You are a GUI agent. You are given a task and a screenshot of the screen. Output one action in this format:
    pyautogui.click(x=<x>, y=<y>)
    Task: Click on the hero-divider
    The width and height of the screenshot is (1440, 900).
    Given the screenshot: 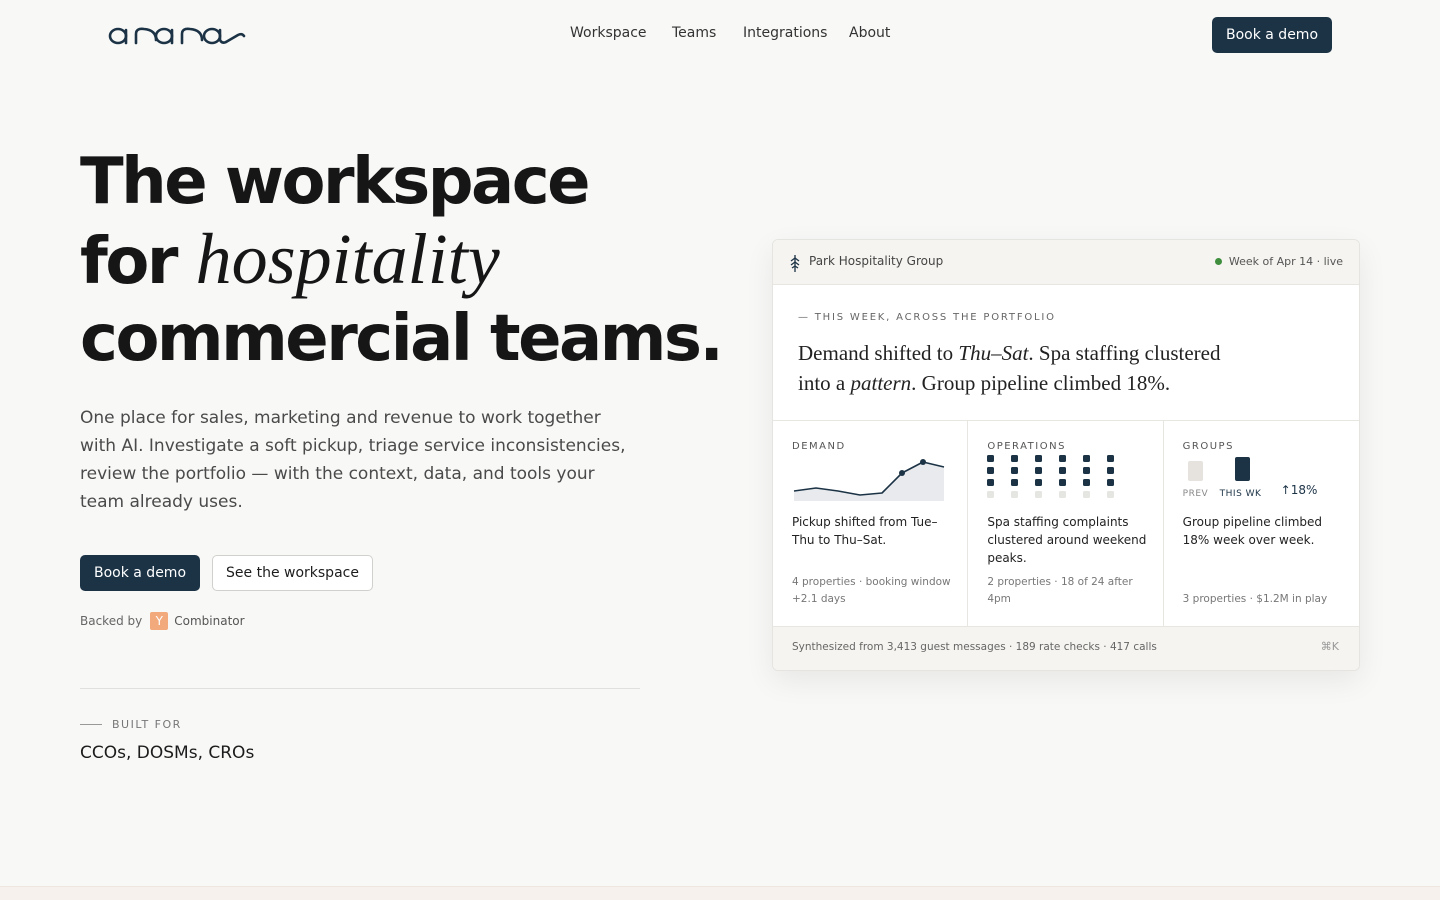 What is the action you would take?
    pyautogui.click(x=360, y=688)
    